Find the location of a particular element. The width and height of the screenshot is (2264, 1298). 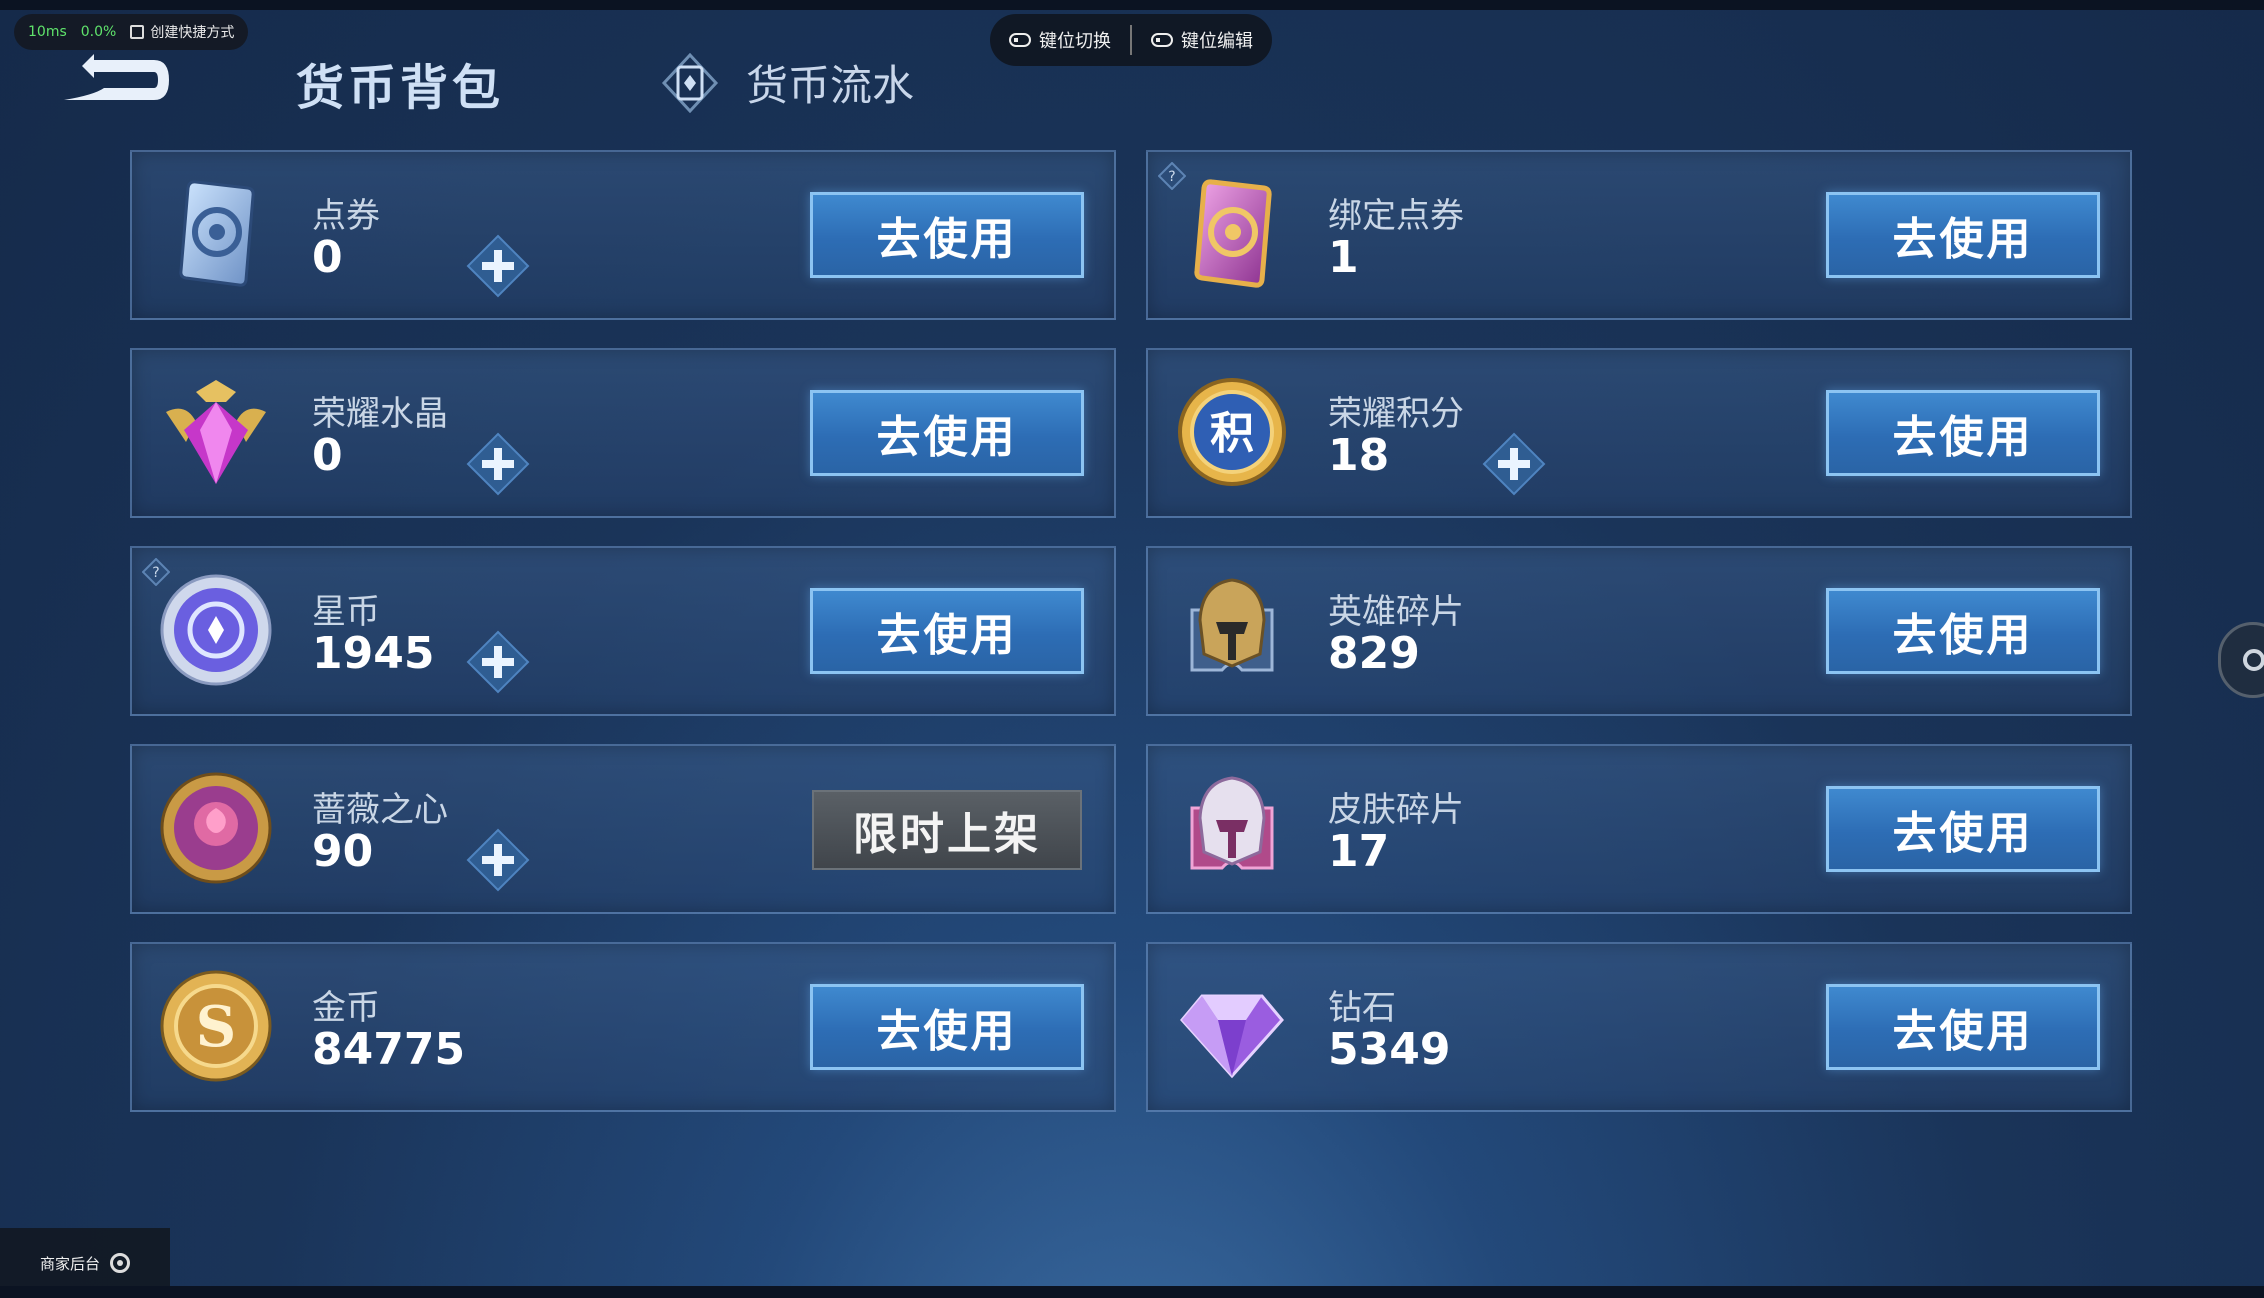

window-bottom-border is located at coordinates (1132, 1292).